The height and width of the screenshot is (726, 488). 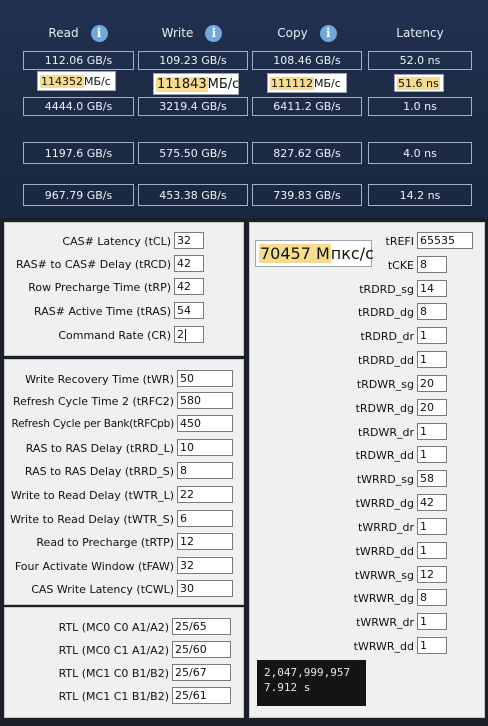 What do you see at coordinates (419, 83) in the screenshot?
I see `latency-overlay: 51.6 ns` at bounding box center [419, 83].